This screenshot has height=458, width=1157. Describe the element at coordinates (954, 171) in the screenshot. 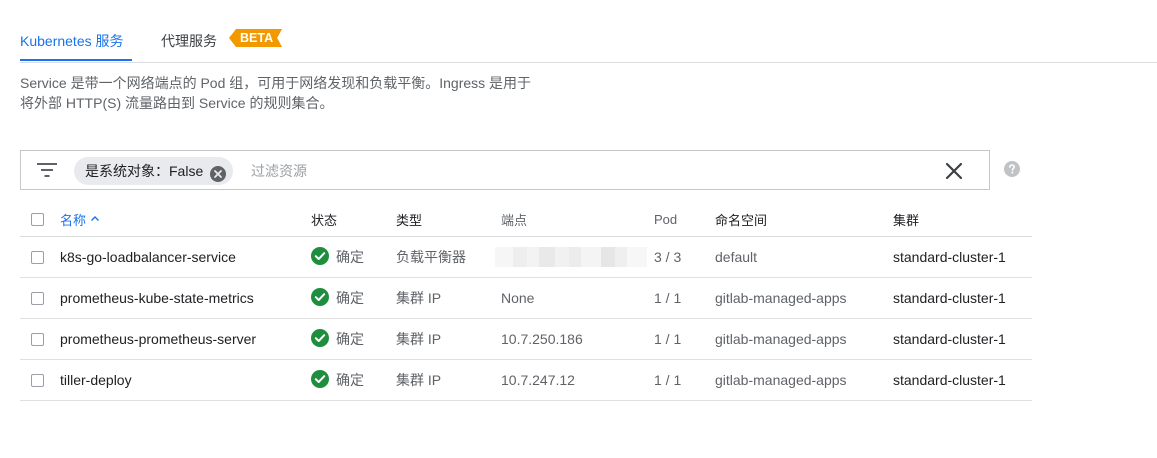

I see `close-icon` at that location.